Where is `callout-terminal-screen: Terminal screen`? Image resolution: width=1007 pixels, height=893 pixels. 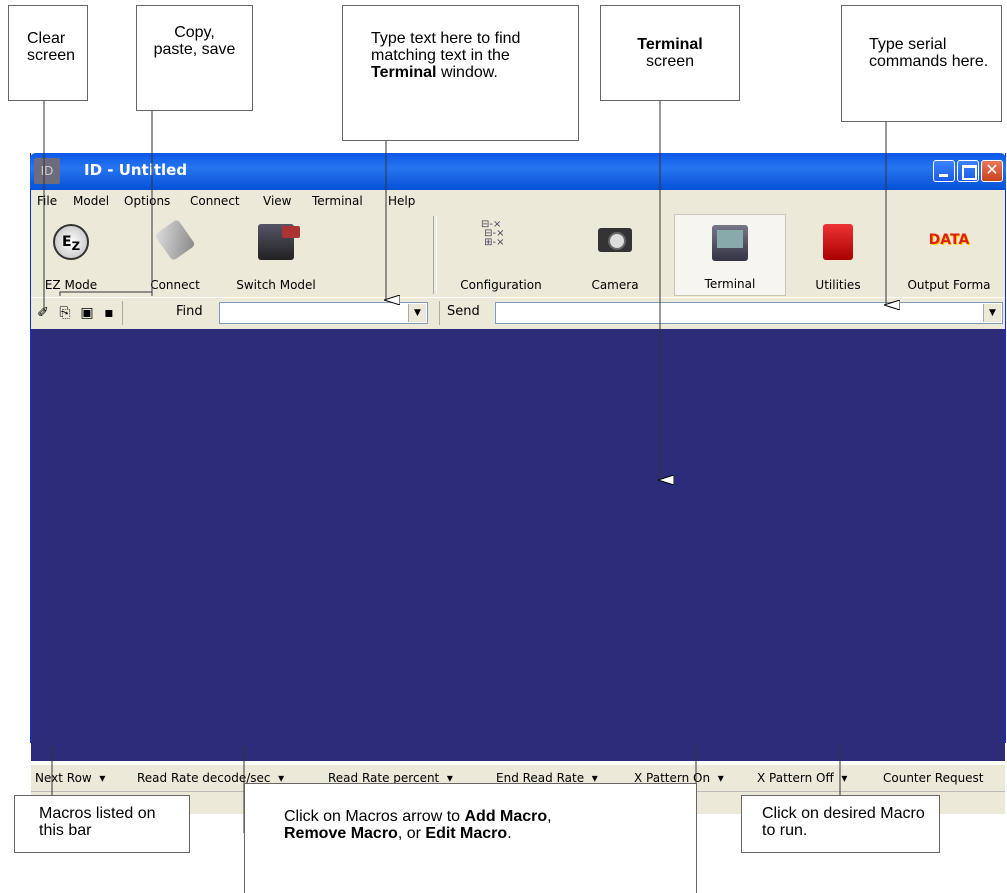
callout-terminal-screen: Terminal screen is located at coordinates (670, 53).